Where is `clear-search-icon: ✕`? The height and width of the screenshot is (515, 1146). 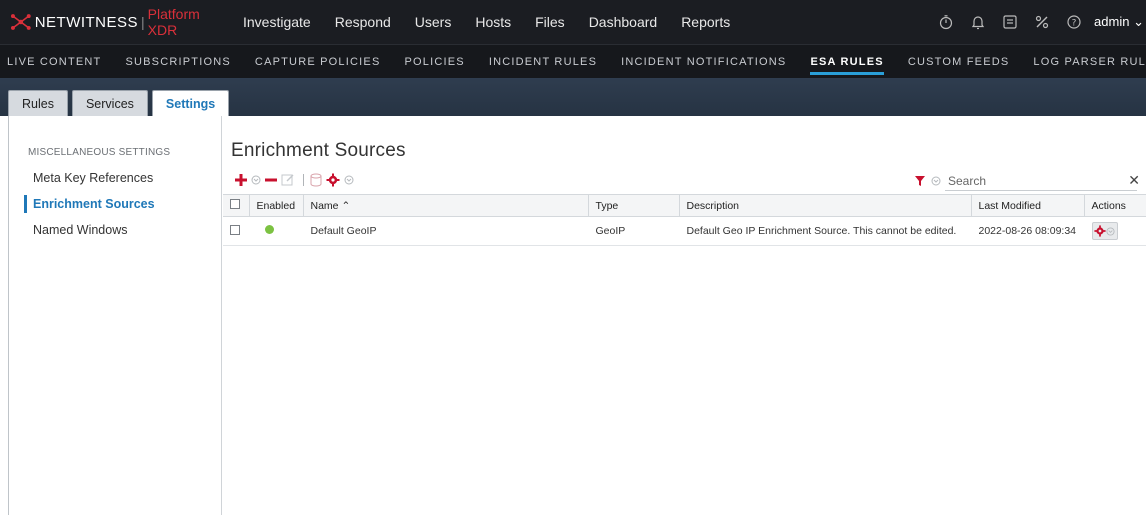
clear-search-icon: ✕ is located at coordinates (1134, 180).